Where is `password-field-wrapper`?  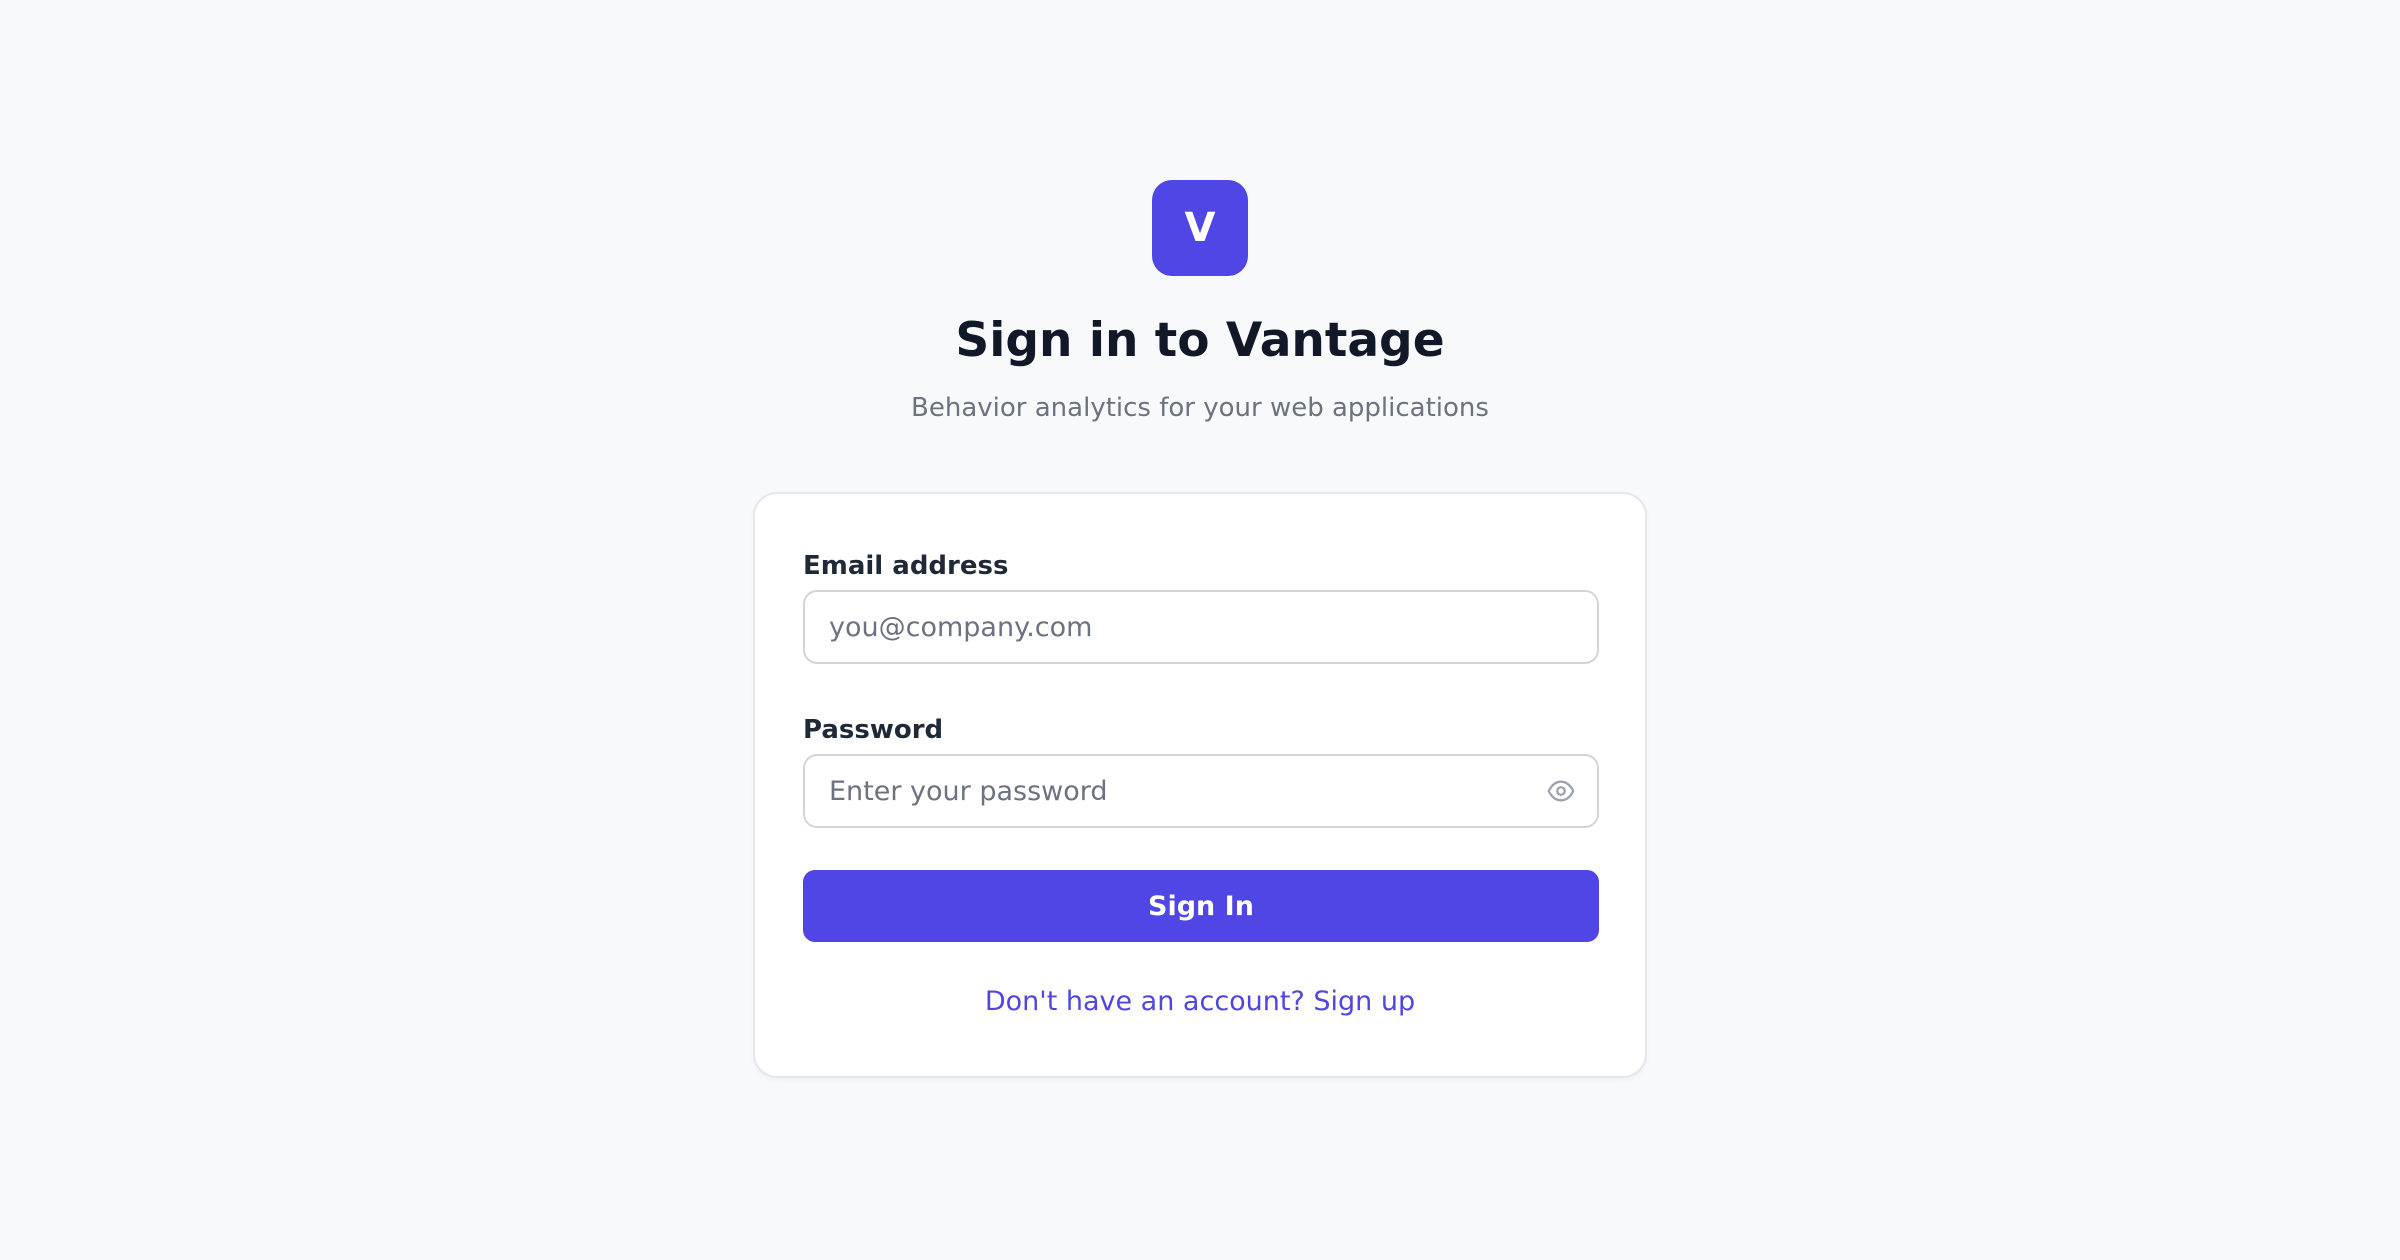
password-field-wrapper is located at coordinates (1201, 791).